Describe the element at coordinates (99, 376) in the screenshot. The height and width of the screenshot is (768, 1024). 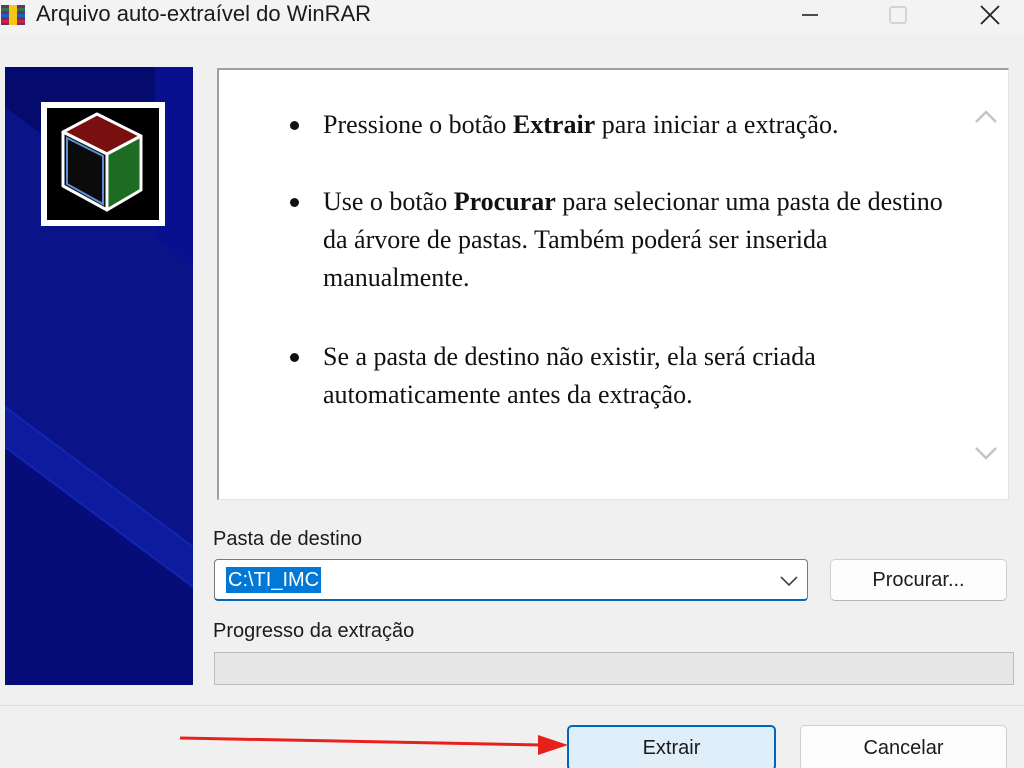
I see `winrar-banner` at that location.